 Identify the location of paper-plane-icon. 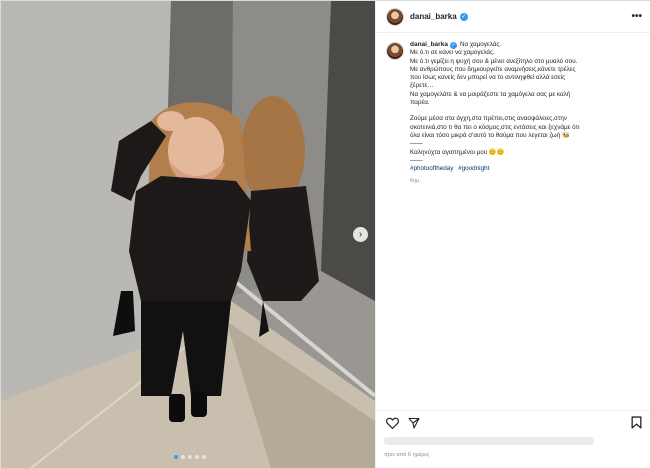
(414, 423).